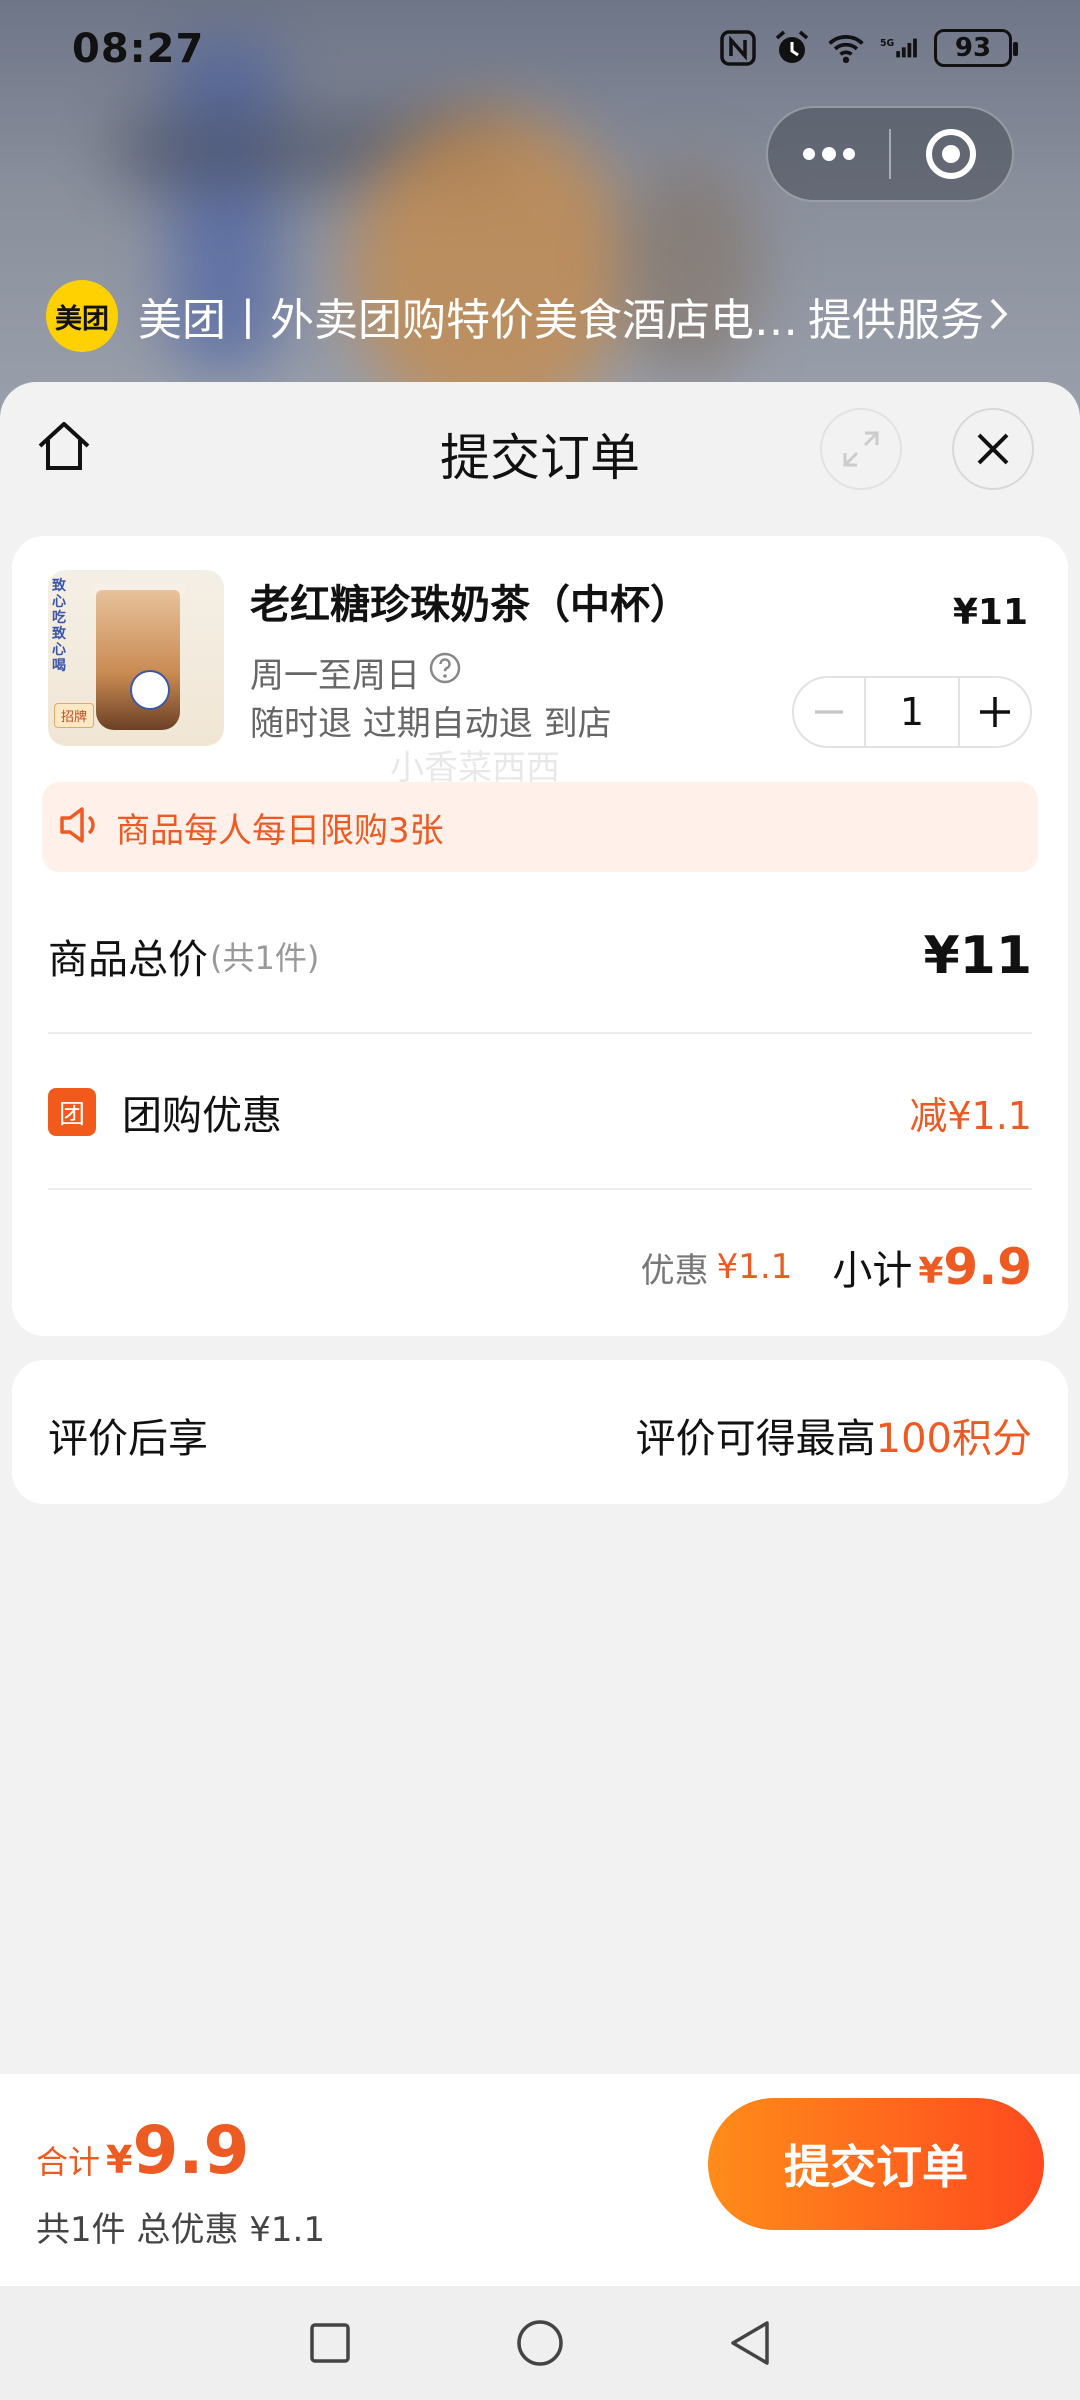 The height and width of the screenshot is (2400, 1080). I want to click on product-price: ¥11, so click(990, 612).